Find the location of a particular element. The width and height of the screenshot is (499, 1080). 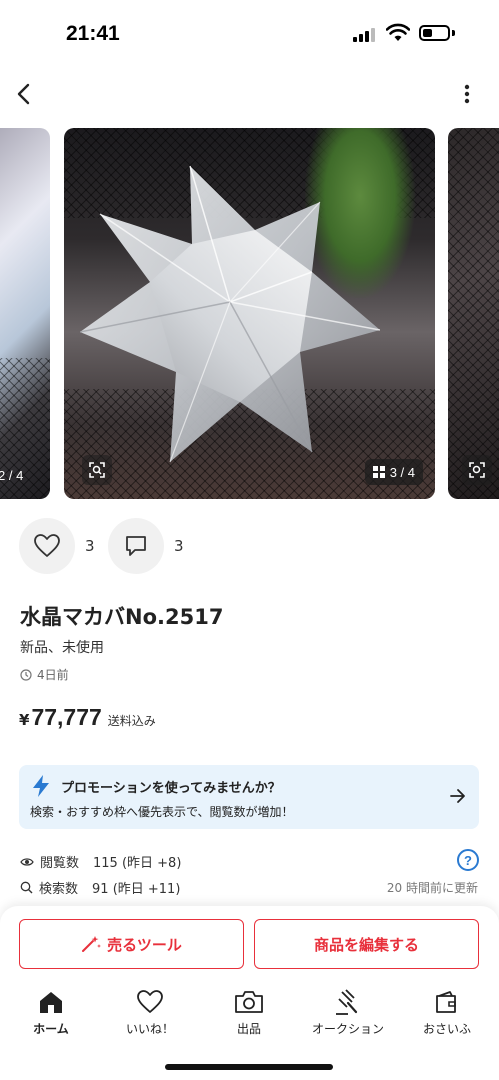

search-stat: 検索数 91 (昨日 +11) is located at coordinates (100, 887).